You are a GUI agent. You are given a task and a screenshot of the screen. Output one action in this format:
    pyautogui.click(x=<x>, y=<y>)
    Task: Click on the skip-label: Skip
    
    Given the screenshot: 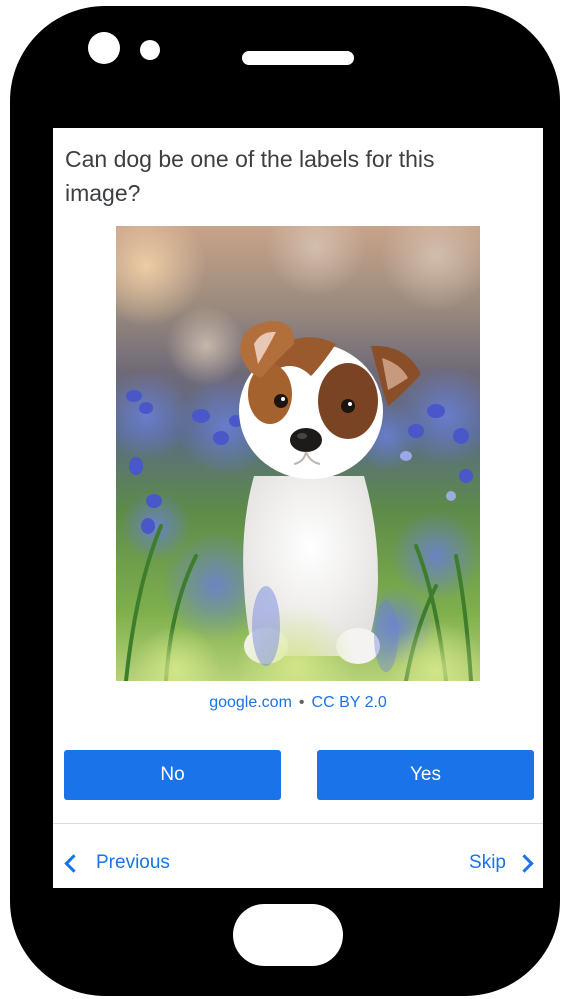 What is the action you would take?
    pyautogui.click(x=487, y=862)
    